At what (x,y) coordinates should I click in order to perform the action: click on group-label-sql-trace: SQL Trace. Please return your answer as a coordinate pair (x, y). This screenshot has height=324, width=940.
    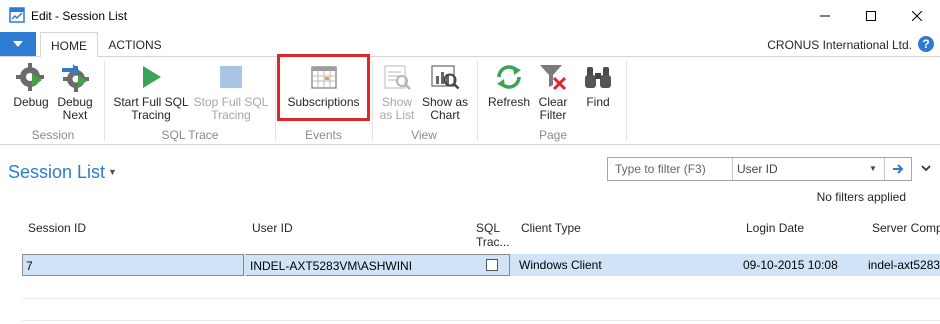
    Looking at the image, I should click on (190, 135).